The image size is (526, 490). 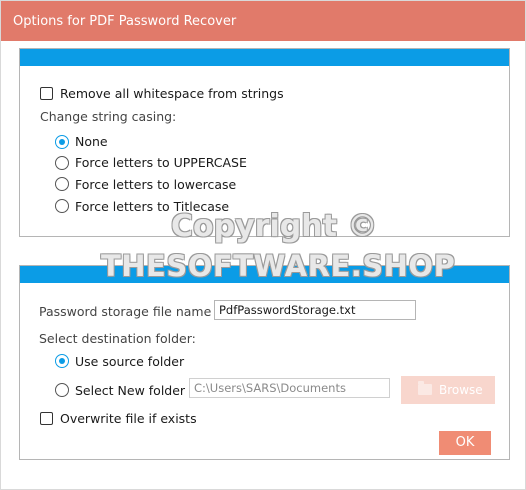 I want to click on file-name-input: PdfPasswordStorage.txt, so click(x=315, y=310).